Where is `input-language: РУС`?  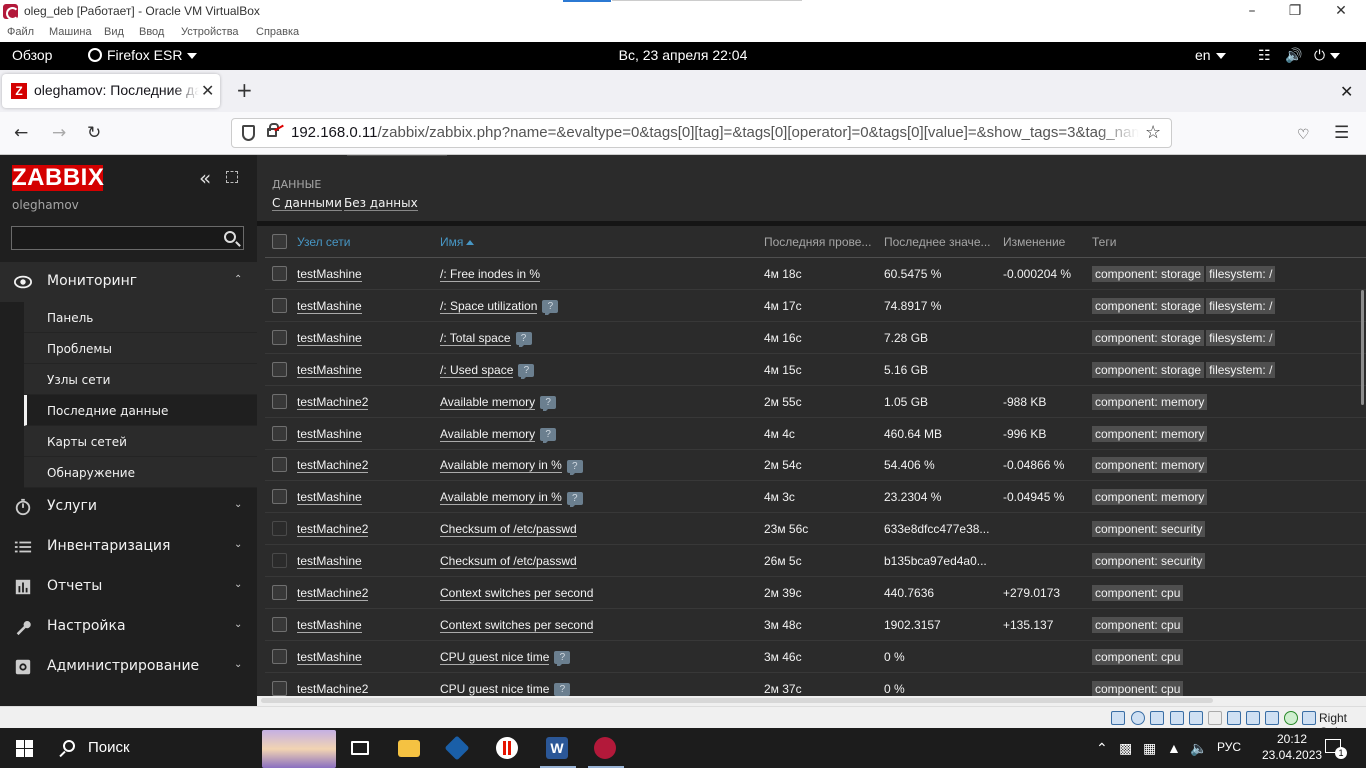 input-language: РУС is located at coordinates (1229, 747).